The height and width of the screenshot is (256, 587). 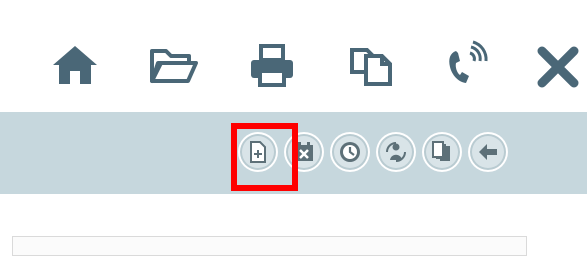 What do you see at coordinates (264, 157) in the screenshot?
I see `selected-action-highlight` at bounding box center [264, 157].